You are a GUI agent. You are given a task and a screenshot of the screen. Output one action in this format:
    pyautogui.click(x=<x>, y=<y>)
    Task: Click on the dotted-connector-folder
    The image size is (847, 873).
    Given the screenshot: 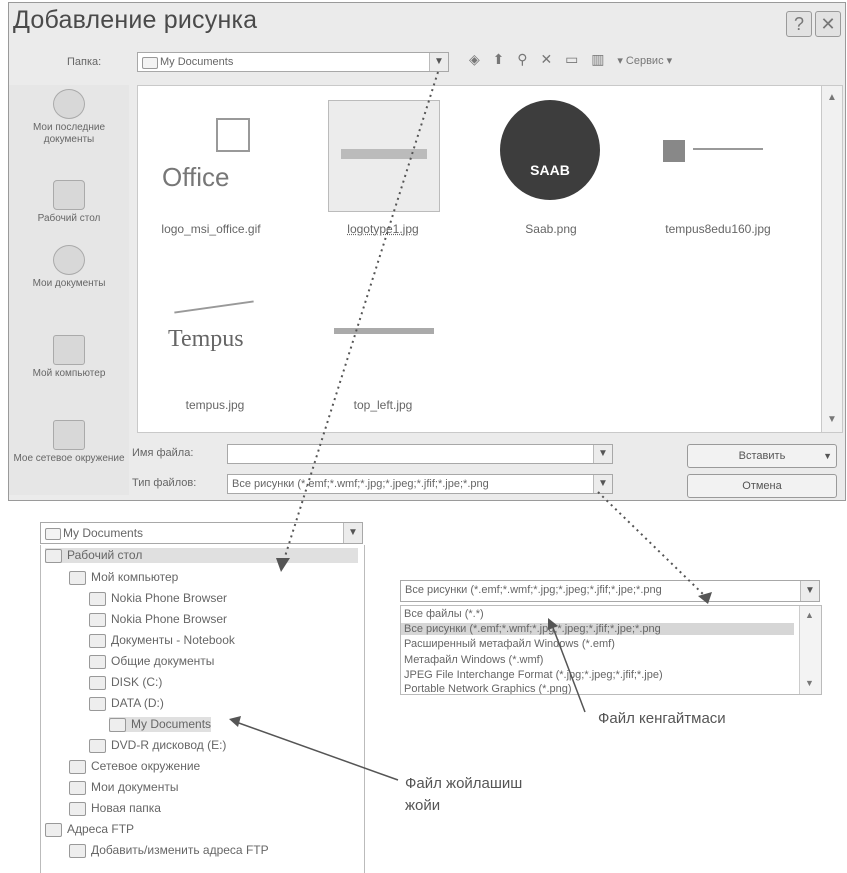 What is the action you would take?
    pyautogui.click(x=360, y=319)
    